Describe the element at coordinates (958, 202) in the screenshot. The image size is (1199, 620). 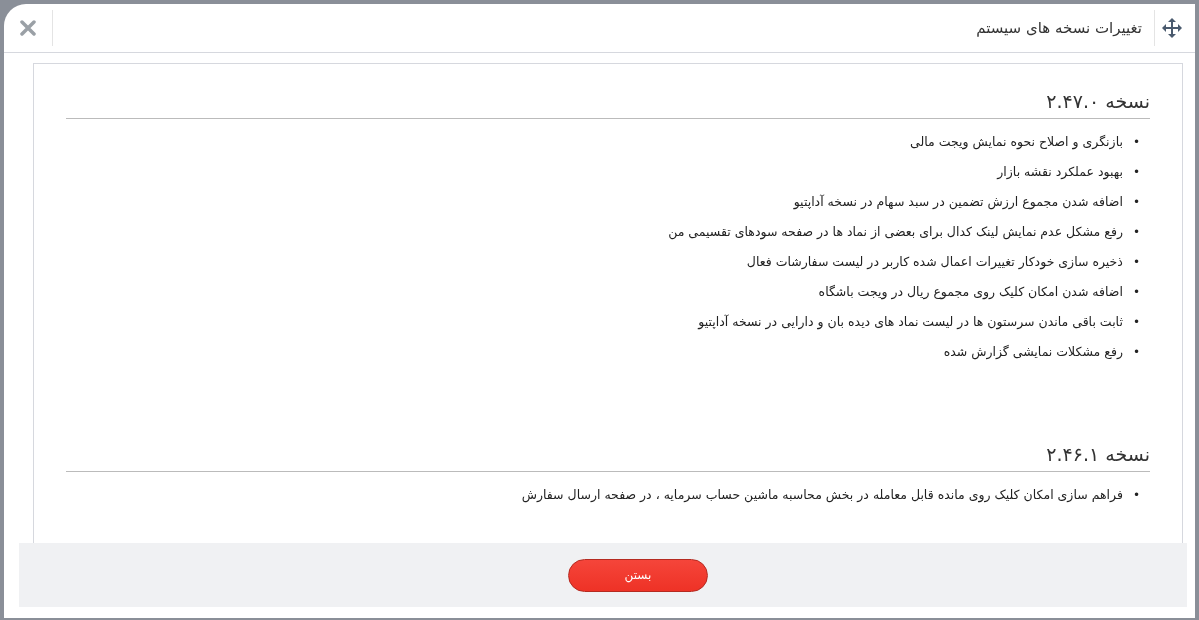
I see `change-item: اضافه شدن مجموع ارزش تضمین در سبد سهام در نسخه آداپتیو` at that location.